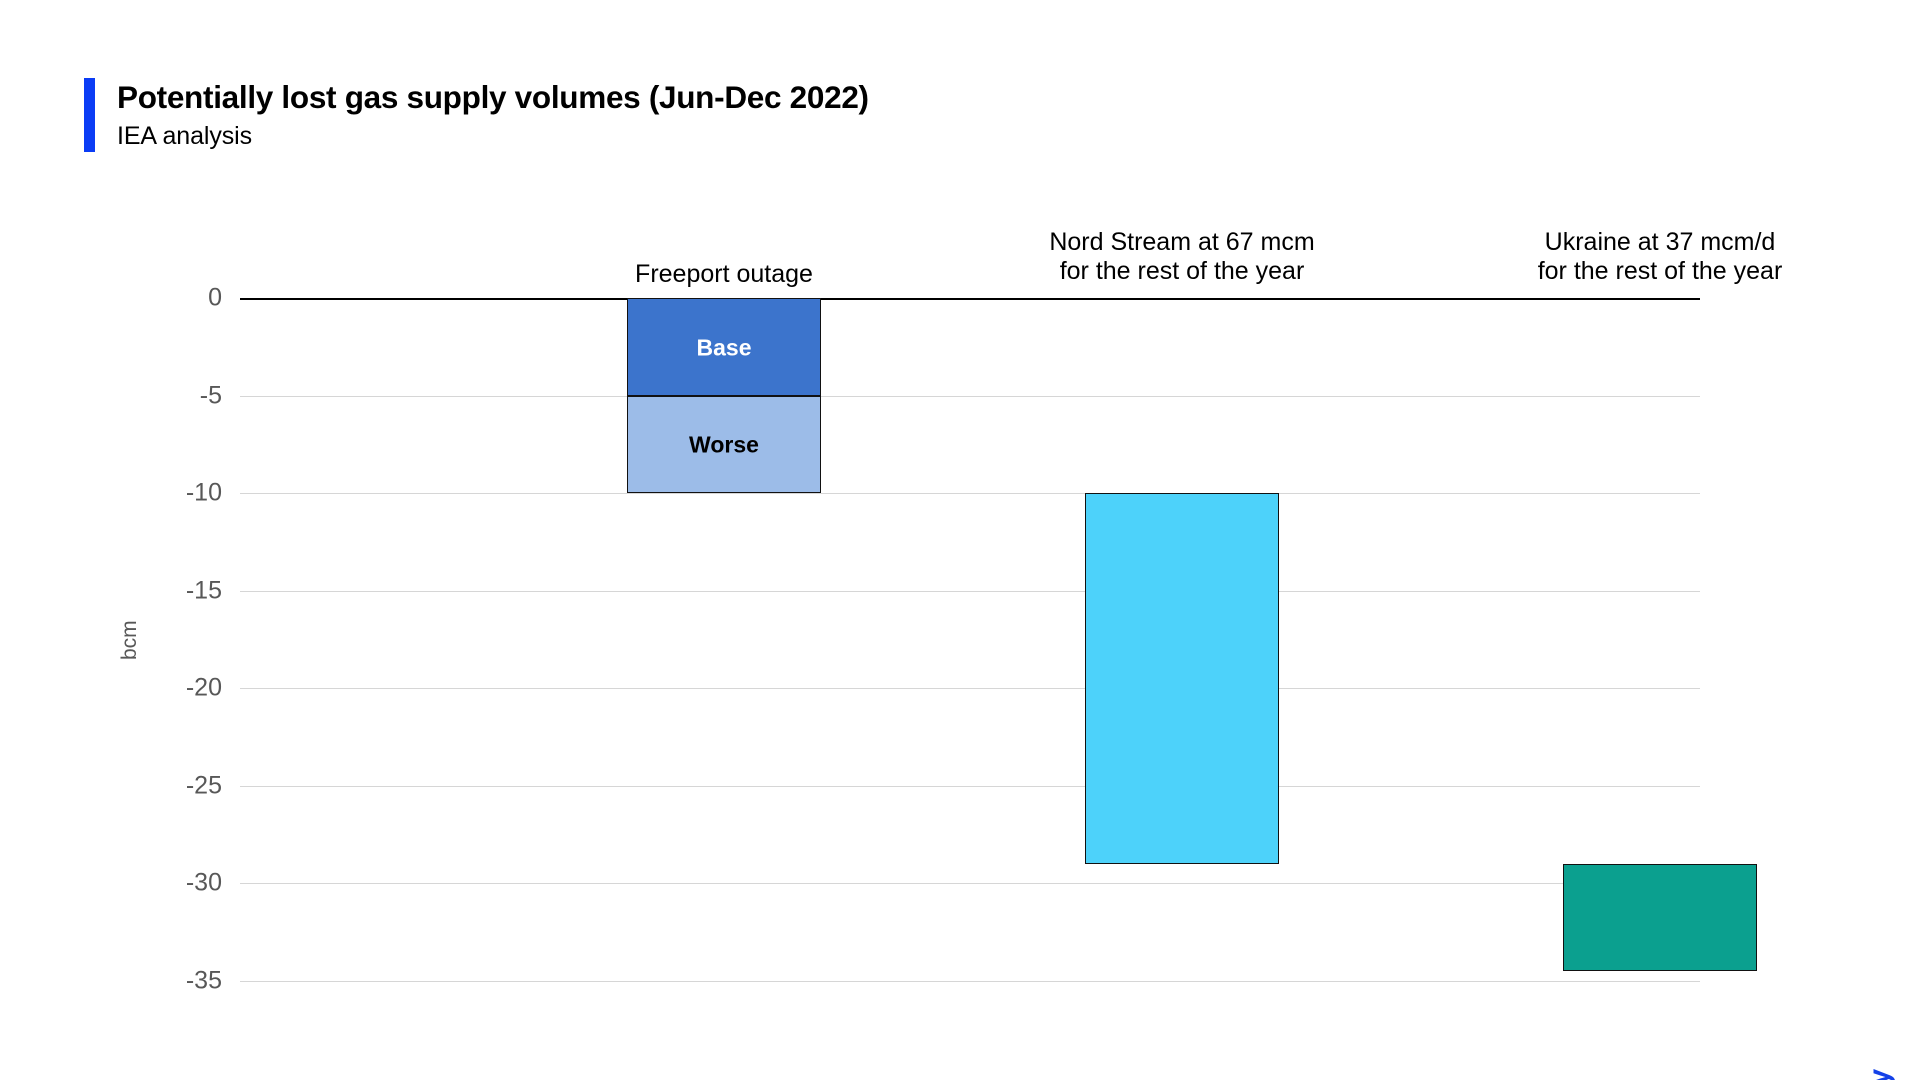 This screenshot has height=1080, width=1920. What do you see at coordinates (203, 590) in the screenshot?
I see `y-axis-tick-label: -15` at bounding box center [203, 590].